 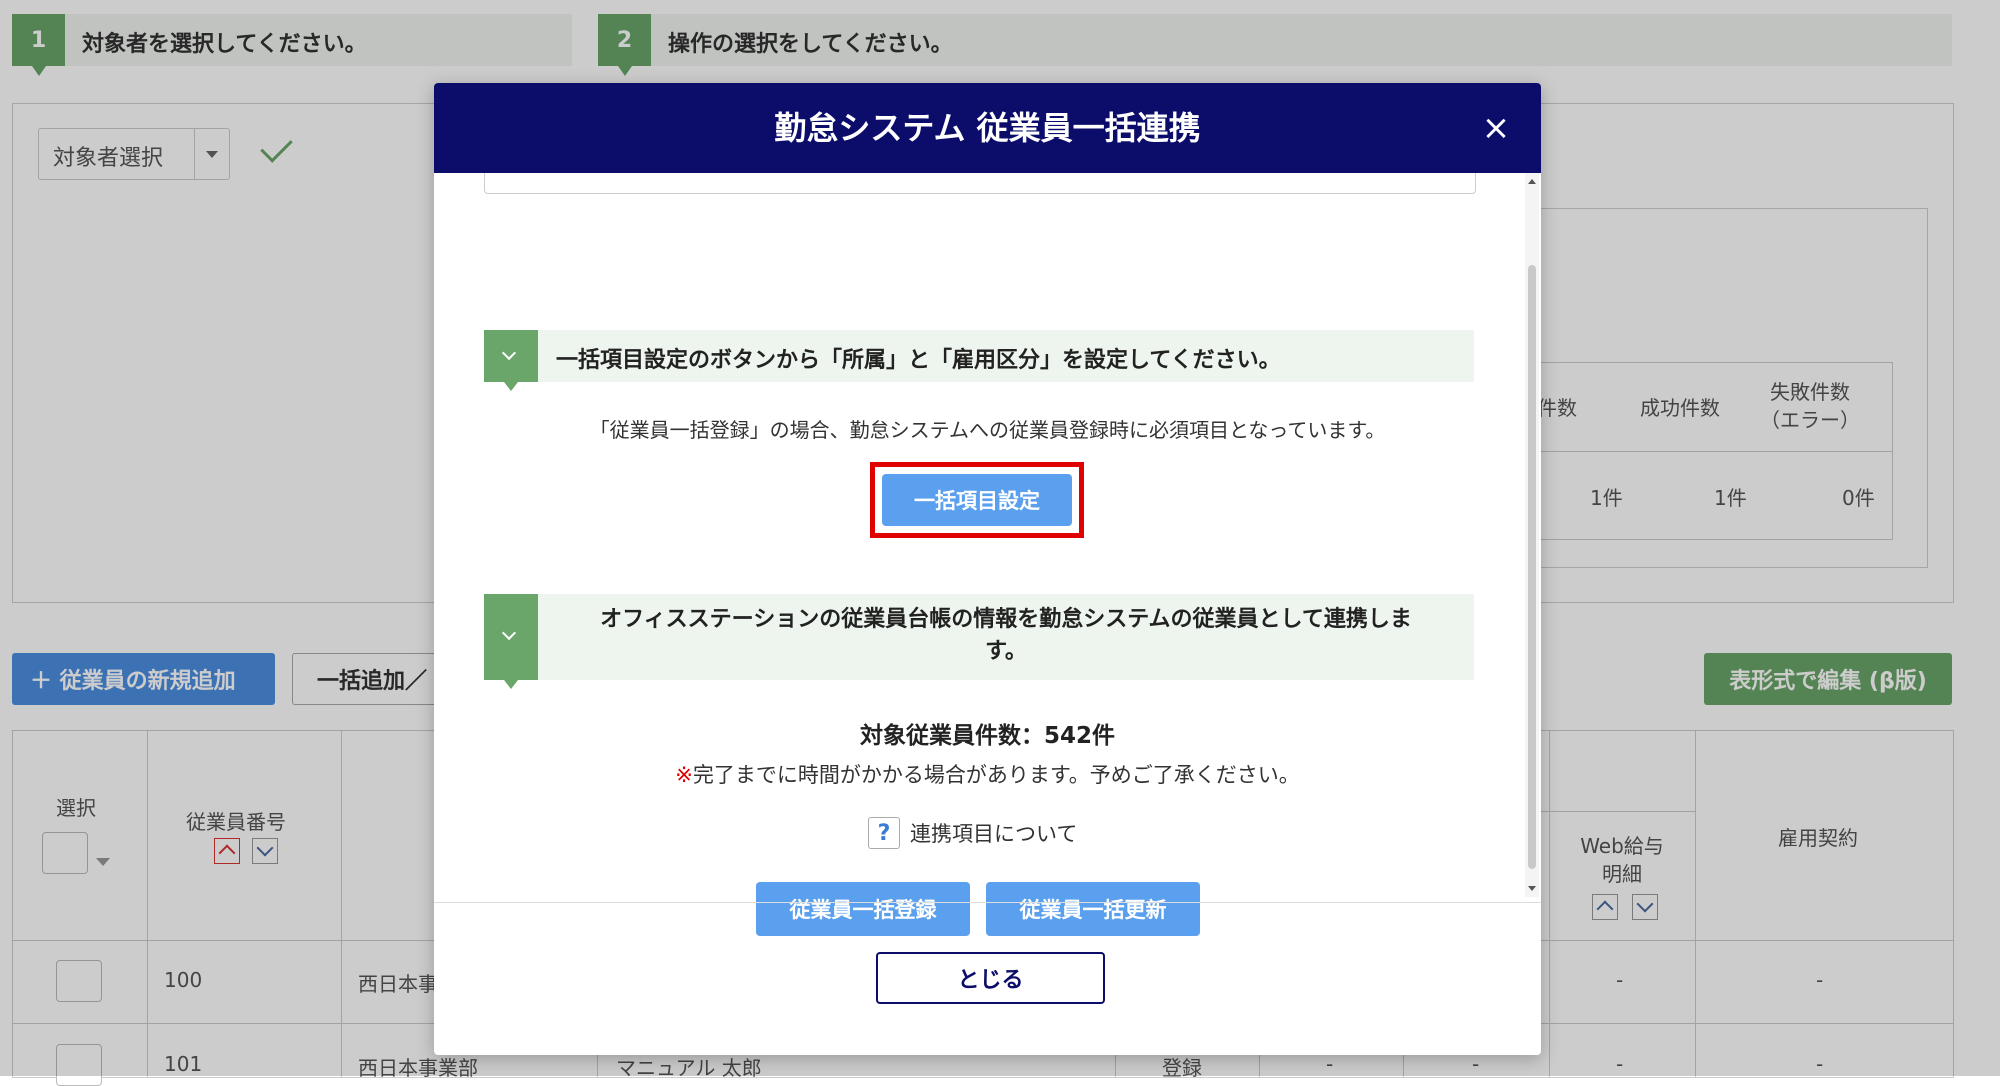 I want to click on section-sync: オフィスステーションの従業員台帳の情報を勤怠システムの従業員として連携しま す。, so click(x=979, y=641).